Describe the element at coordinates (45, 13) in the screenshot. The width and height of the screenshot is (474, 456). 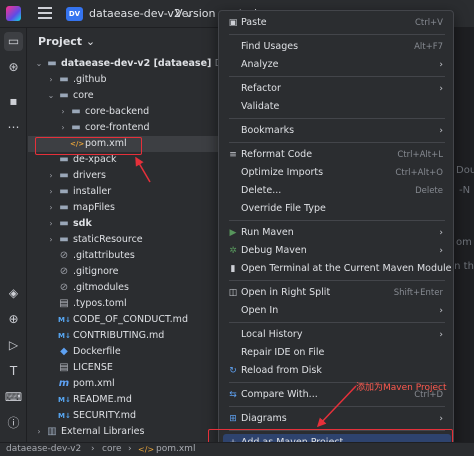
I see `main-menu-icon` at that location.